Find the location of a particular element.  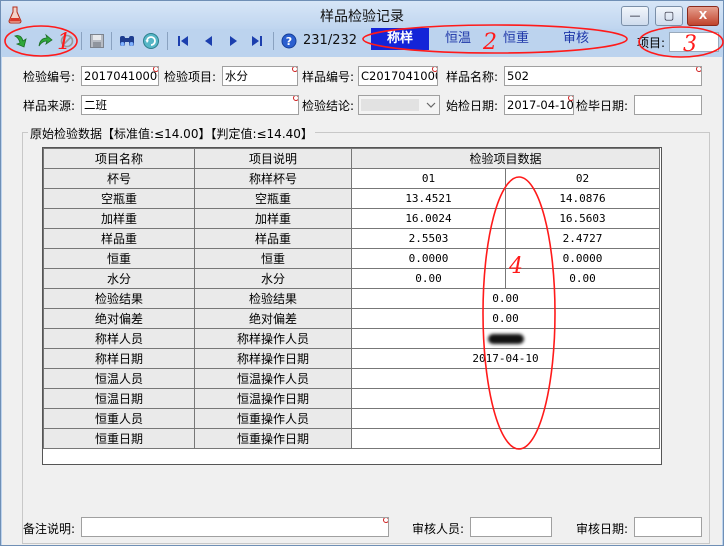

table-row: 恒重 恒重 0.0000 0.0000 is located at coordinates (351, 258).